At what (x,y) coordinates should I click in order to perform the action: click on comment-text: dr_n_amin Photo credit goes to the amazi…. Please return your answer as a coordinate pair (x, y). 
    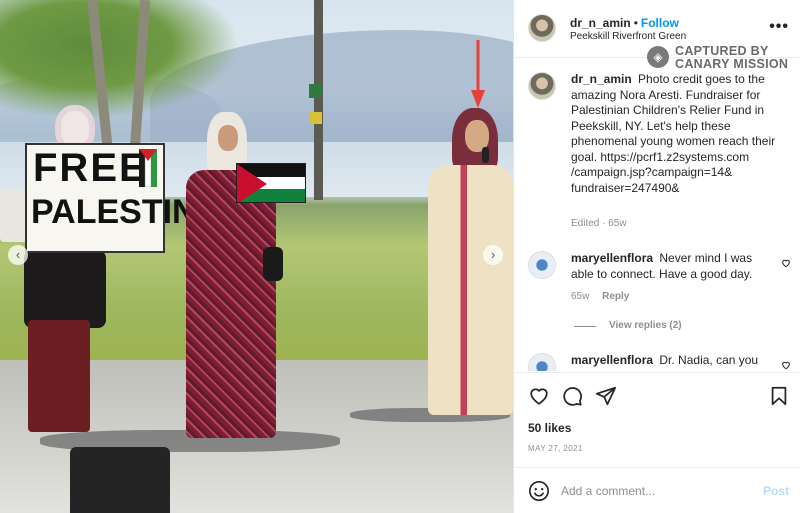
    Looking at the image, I should click on (678, 134).